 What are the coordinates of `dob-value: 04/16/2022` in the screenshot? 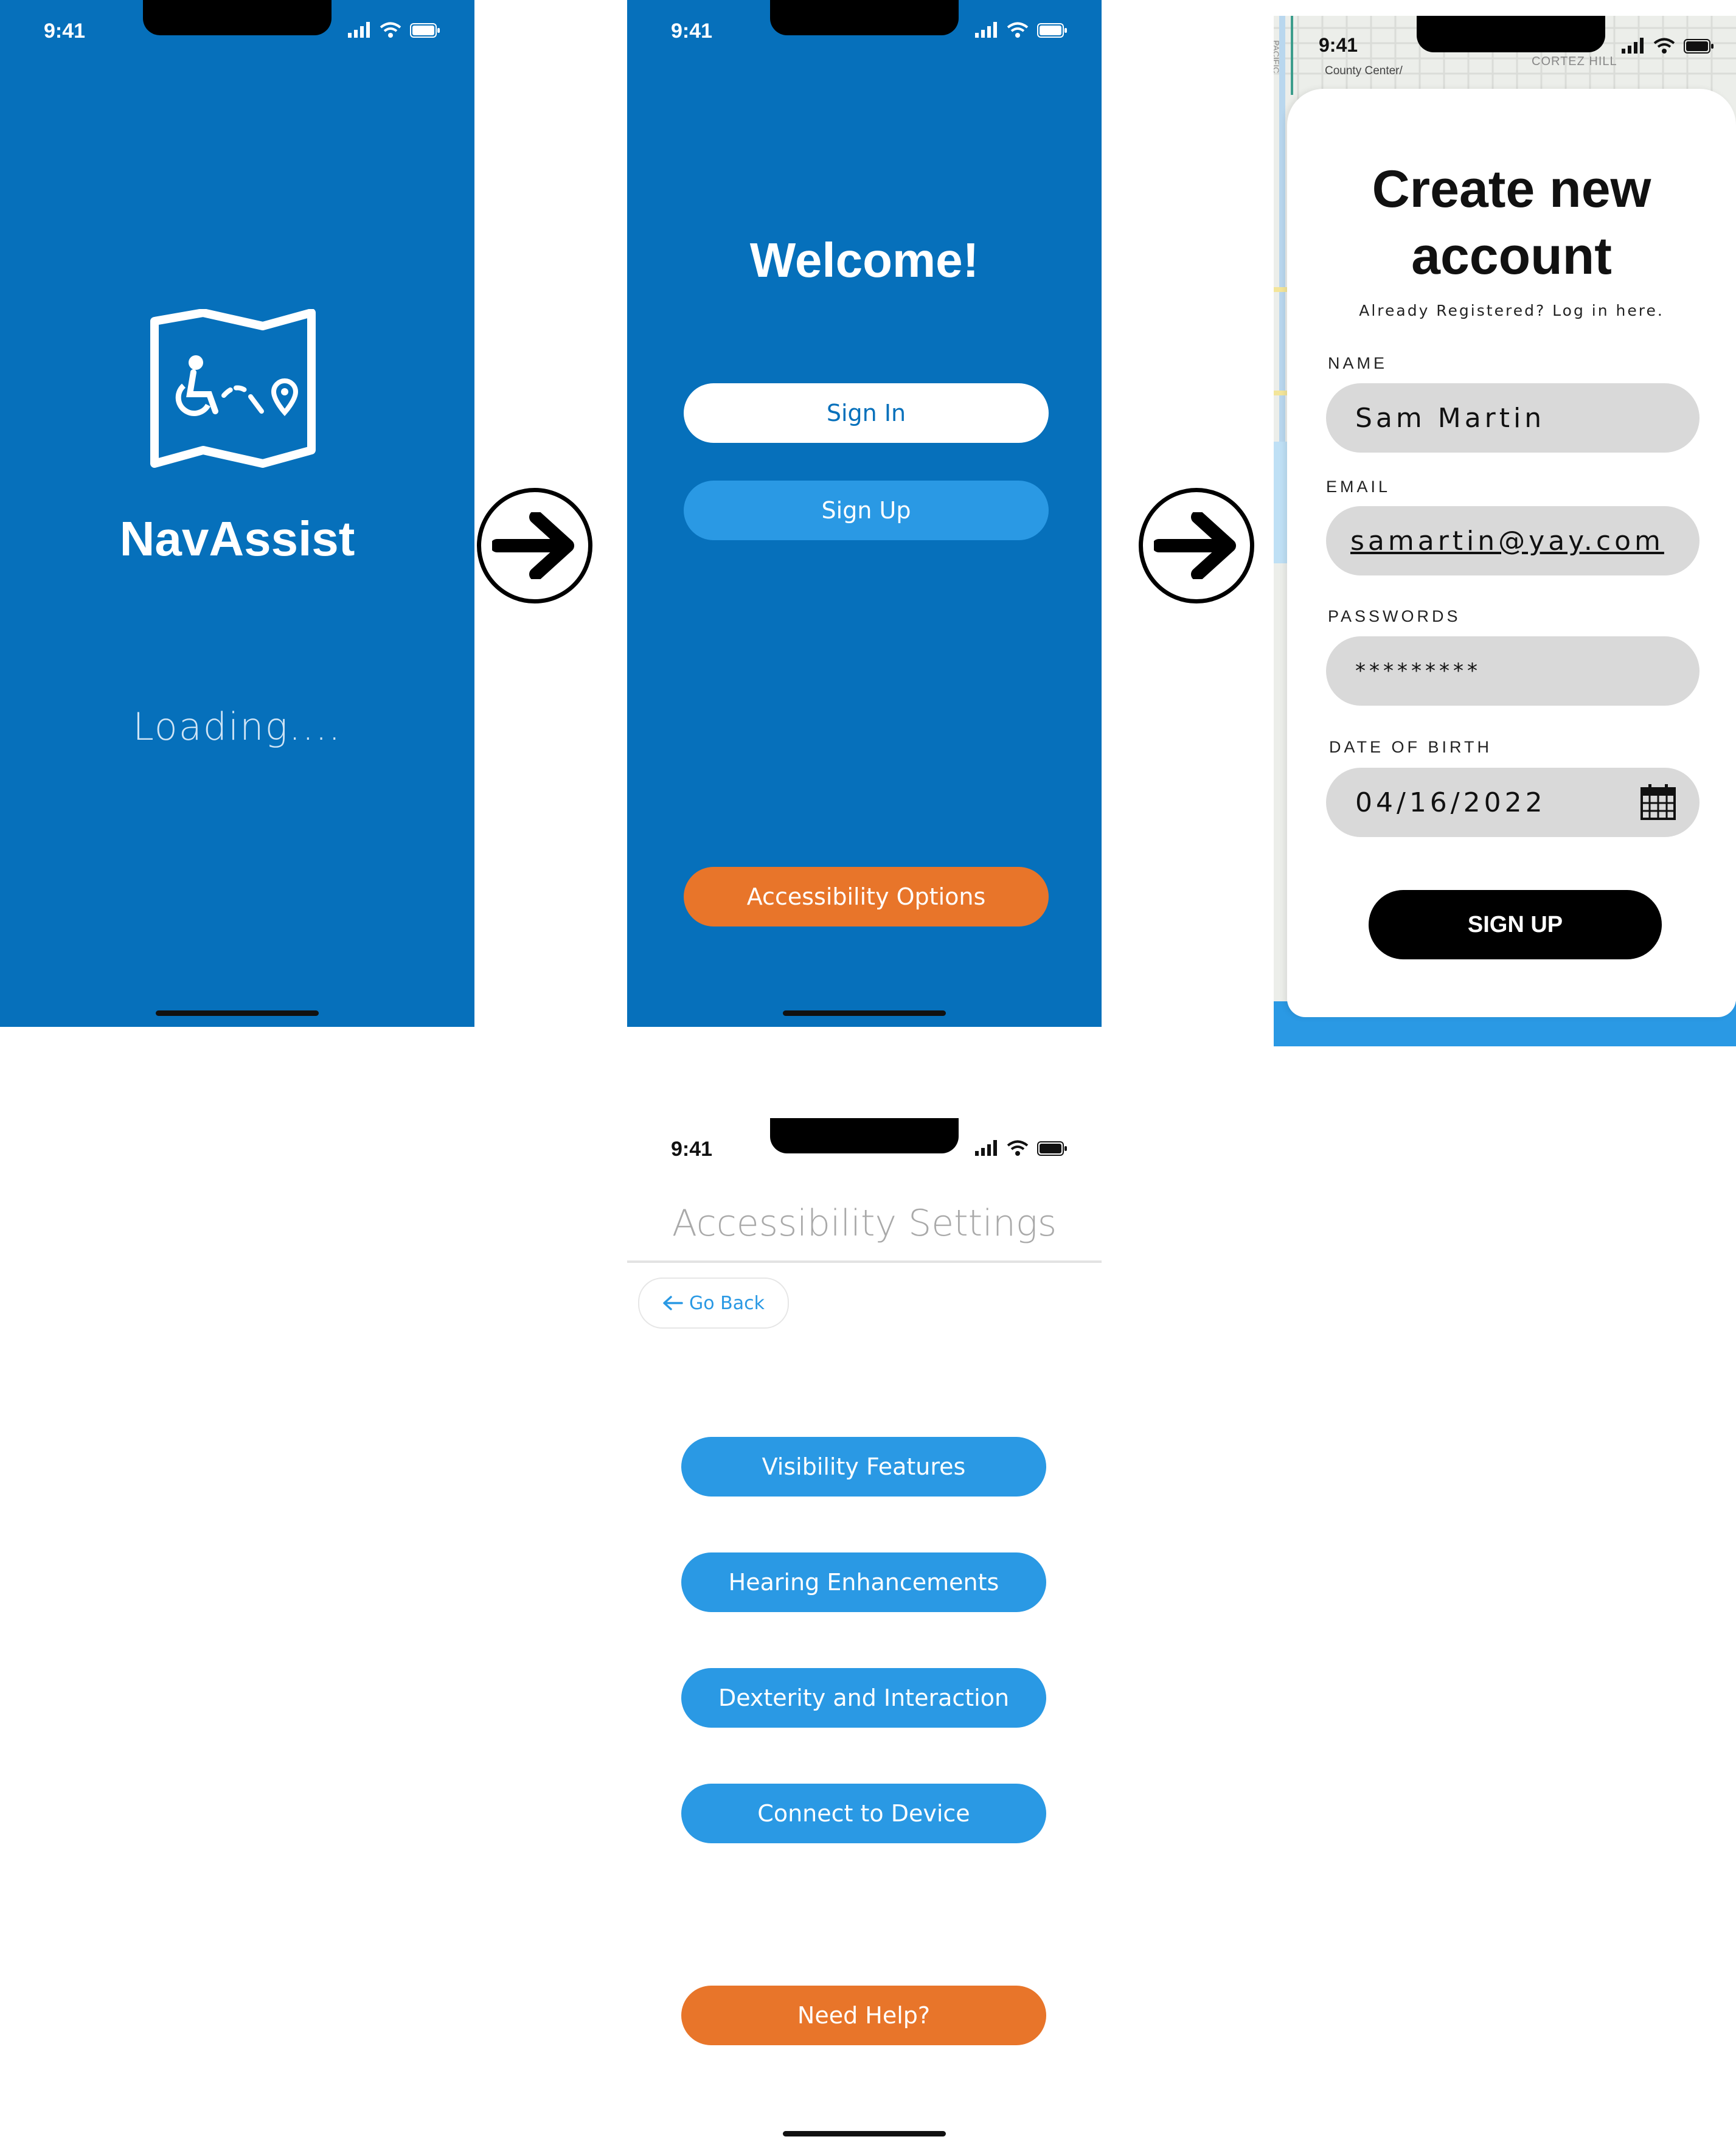 It's located at (1450, 802).